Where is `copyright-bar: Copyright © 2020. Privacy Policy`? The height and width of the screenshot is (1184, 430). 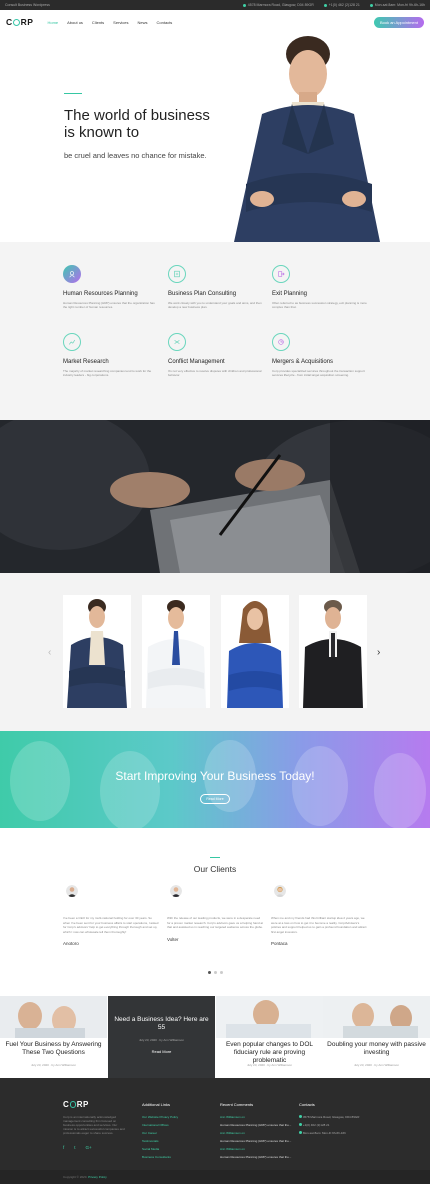 copyright-bar: Copyright © 2020. Privacy Policy is located at coordinates (215, 1177).